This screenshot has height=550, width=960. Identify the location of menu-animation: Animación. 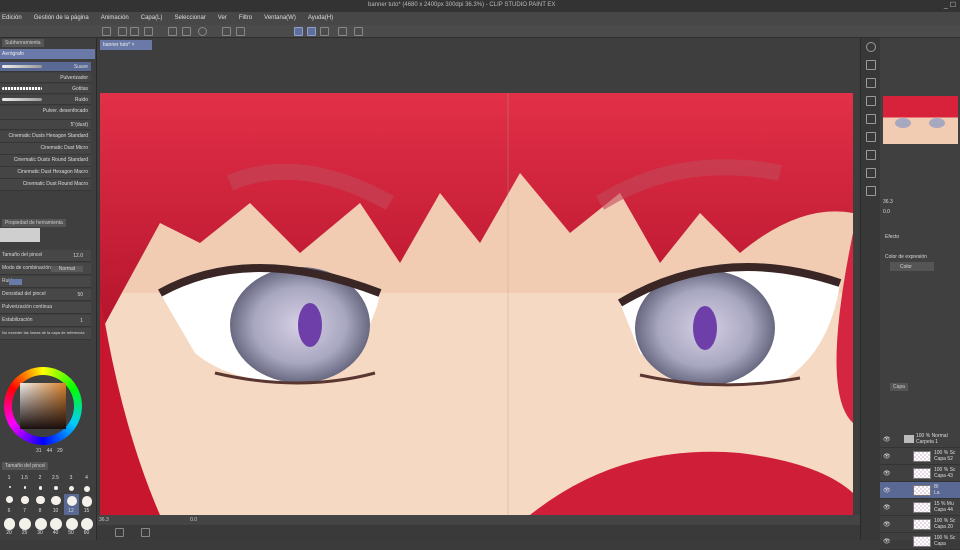
(117, 18).